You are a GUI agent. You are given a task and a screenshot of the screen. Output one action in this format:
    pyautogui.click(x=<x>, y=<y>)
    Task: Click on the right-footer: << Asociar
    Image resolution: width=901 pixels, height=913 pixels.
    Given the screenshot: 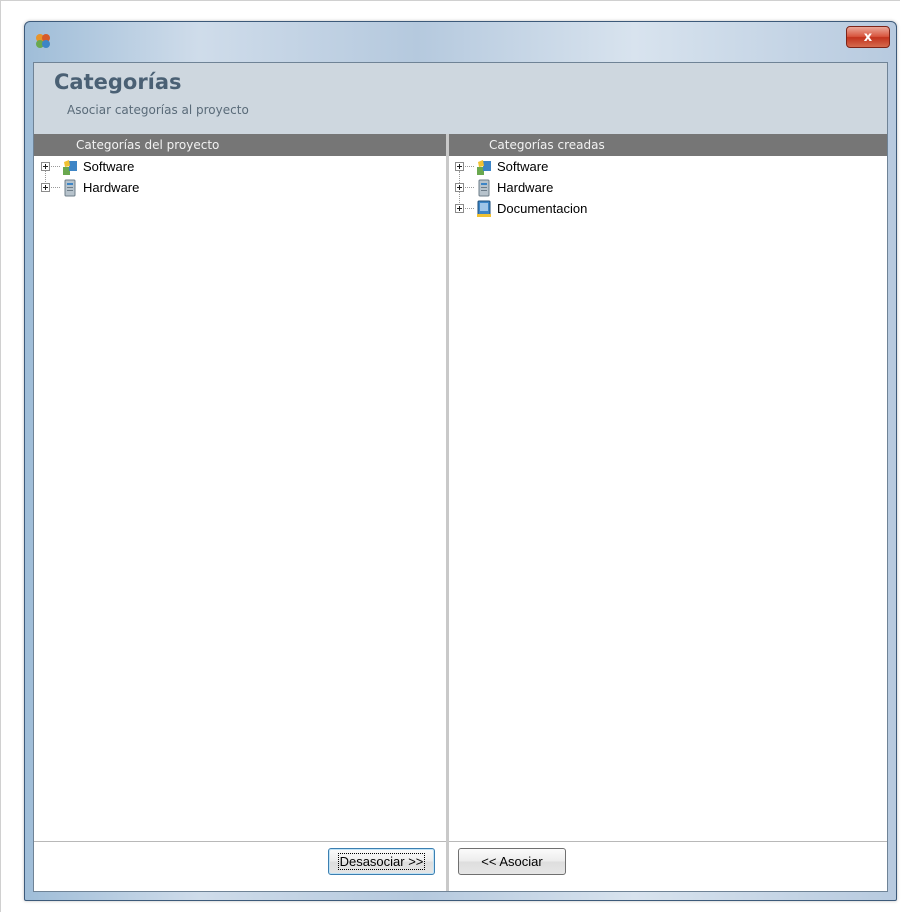 What is the action you would take?
    pyautogui.click(x=668, y=866)
    